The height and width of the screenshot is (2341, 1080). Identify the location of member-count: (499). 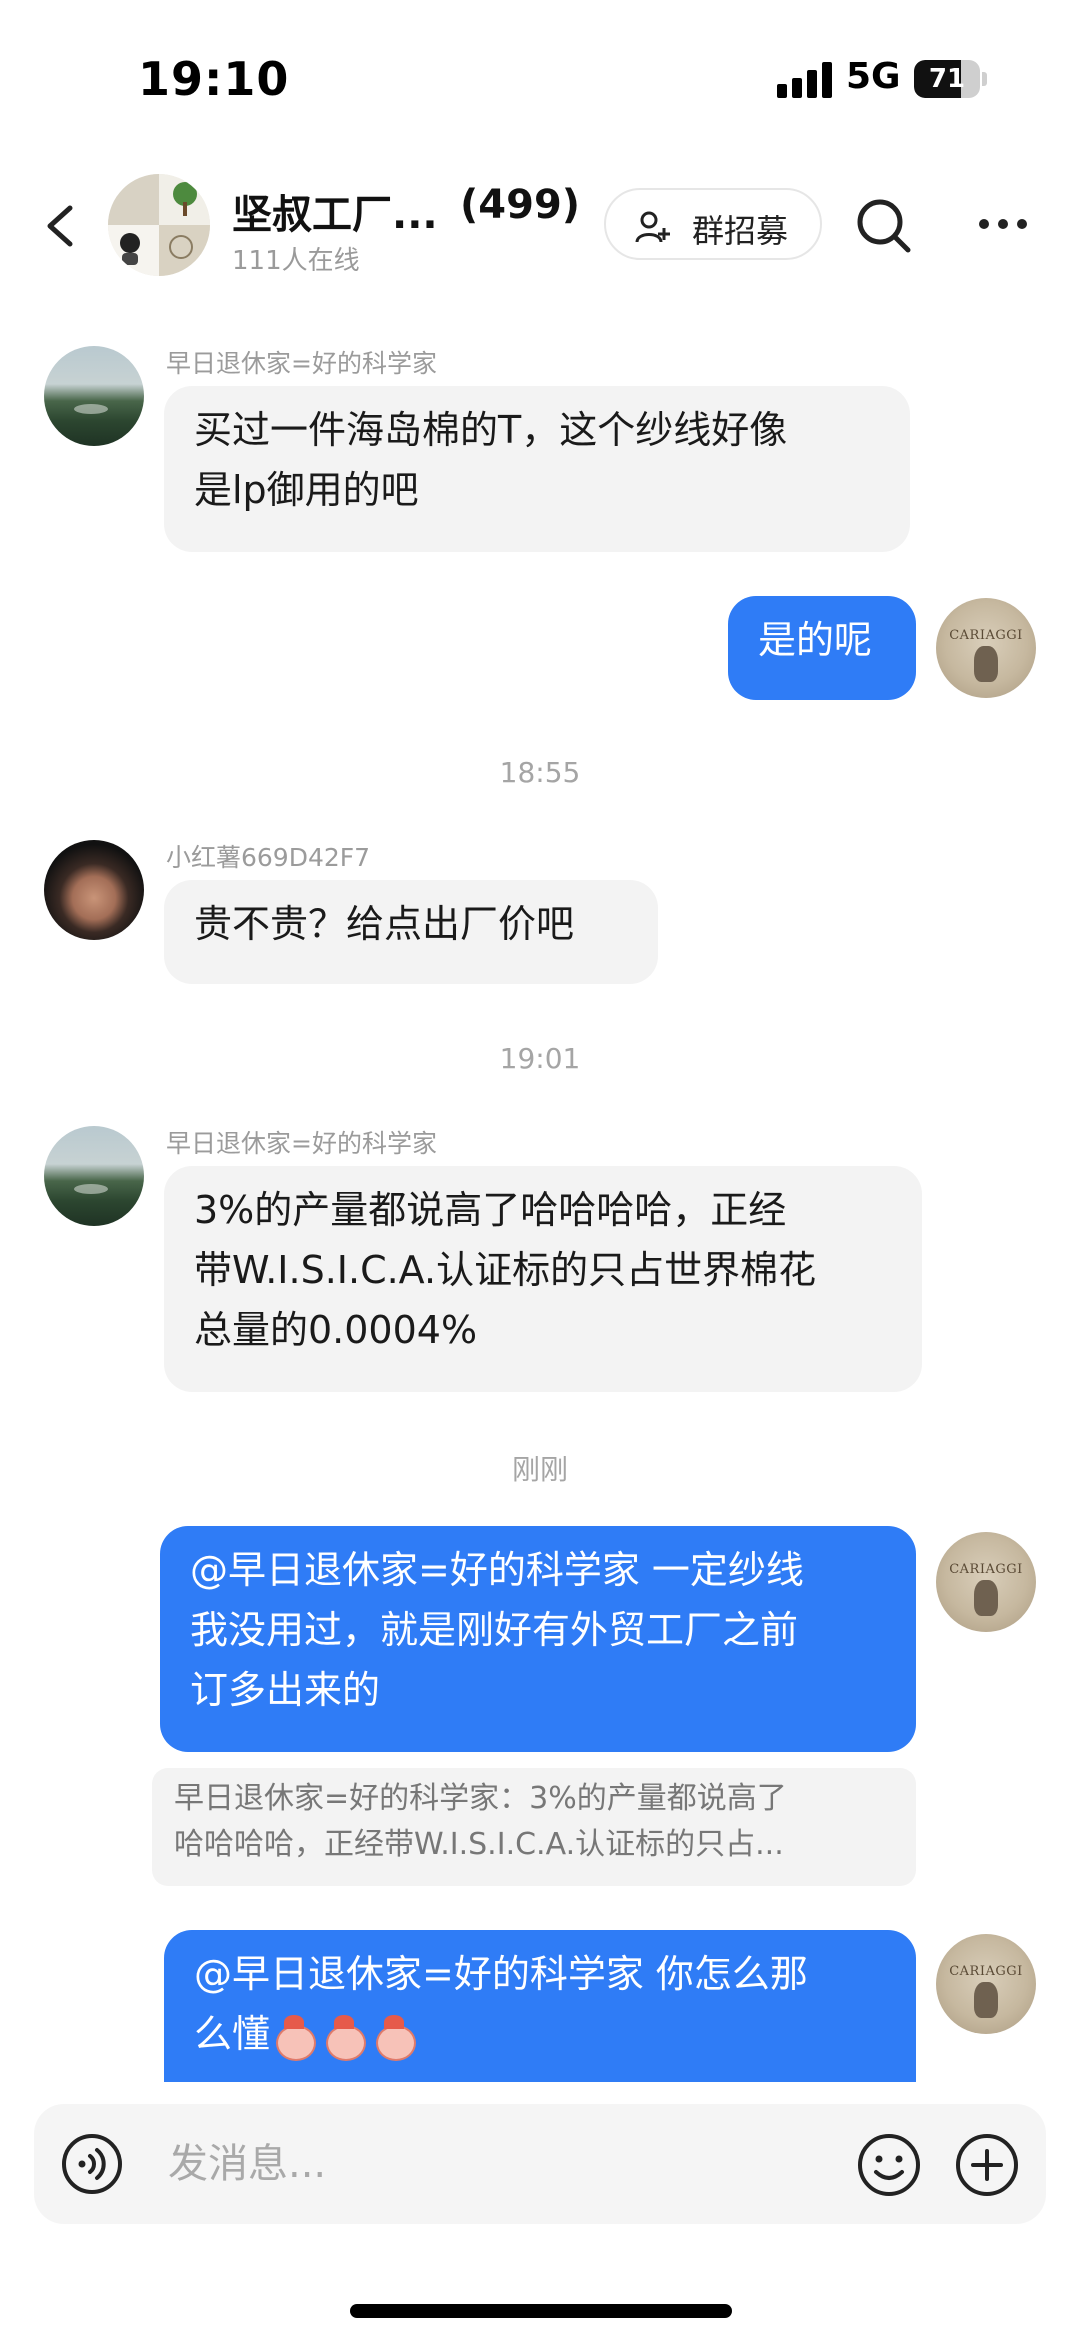
(520, 205).